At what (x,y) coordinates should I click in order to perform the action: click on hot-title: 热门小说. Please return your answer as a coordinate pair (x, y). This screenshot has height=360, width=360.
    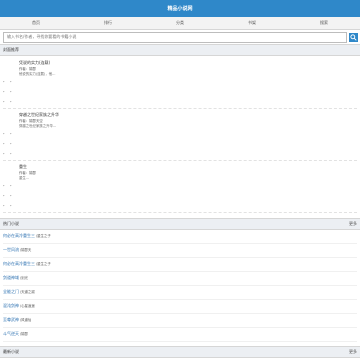
    Looking at the image, I should click on (11, 223).